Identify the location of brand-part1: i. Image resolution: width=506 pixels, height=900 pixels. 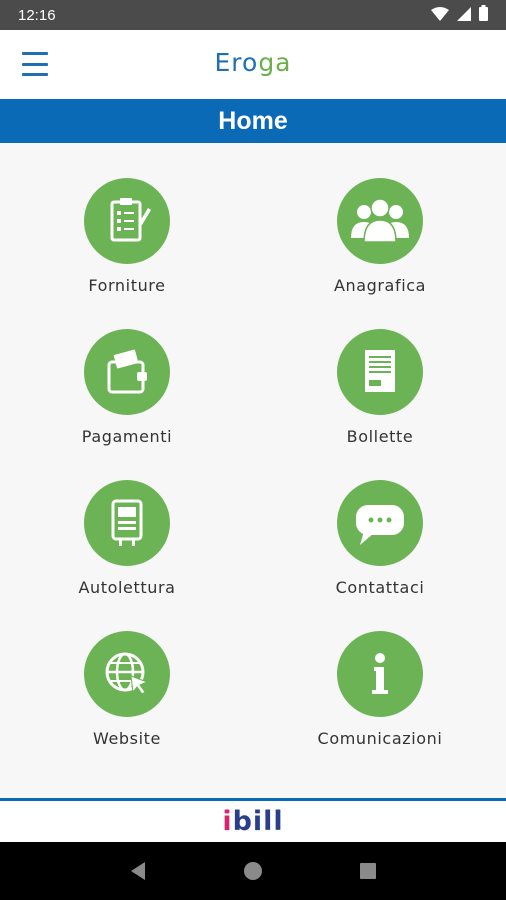
(227, 821).